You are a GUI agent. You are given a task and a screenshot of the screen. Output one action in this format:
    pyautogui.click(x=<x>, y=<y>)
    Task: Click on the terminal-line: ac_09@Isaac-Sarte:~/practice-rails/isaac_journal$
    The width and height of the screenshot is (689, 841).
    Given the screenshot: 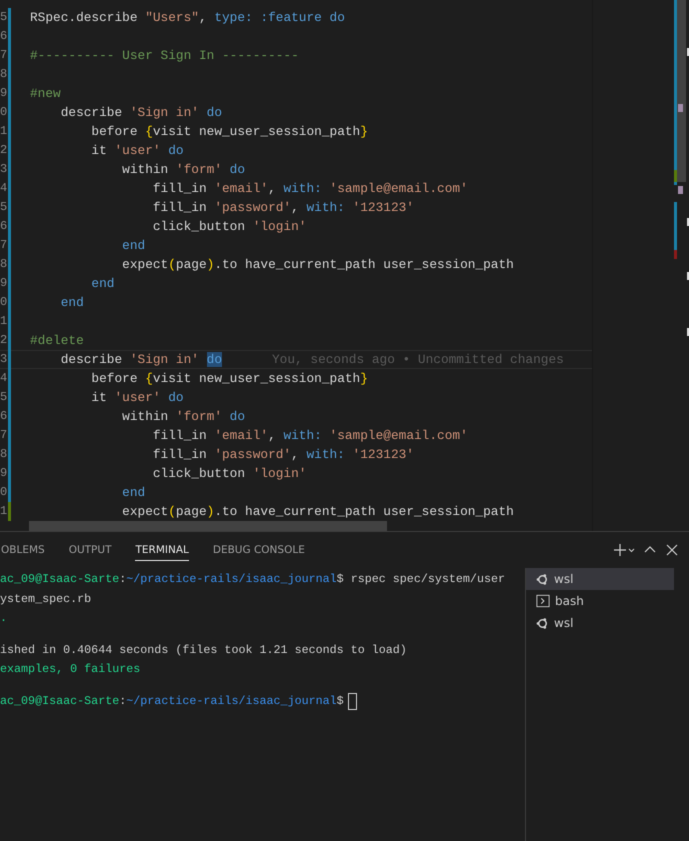 What is the action you would take?
    pyautogui.click(x=172, y=701)
    